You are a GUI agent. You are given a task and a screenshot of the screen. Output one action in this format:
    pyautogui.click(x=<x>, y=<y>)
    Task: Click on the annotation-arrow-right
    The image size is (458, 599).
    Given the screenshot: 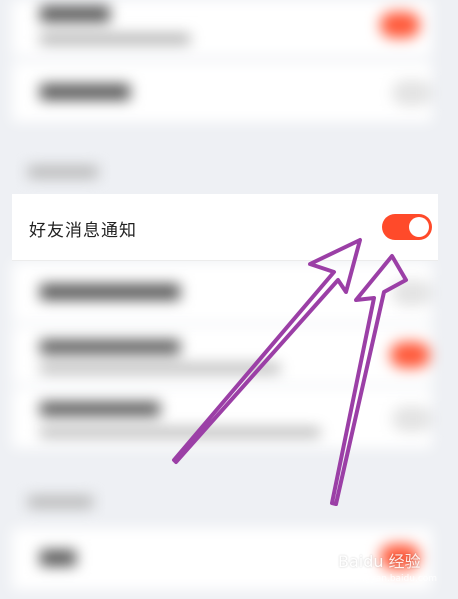 What is the action you would take?
    pyautogui.click(x=369, y=380)
    